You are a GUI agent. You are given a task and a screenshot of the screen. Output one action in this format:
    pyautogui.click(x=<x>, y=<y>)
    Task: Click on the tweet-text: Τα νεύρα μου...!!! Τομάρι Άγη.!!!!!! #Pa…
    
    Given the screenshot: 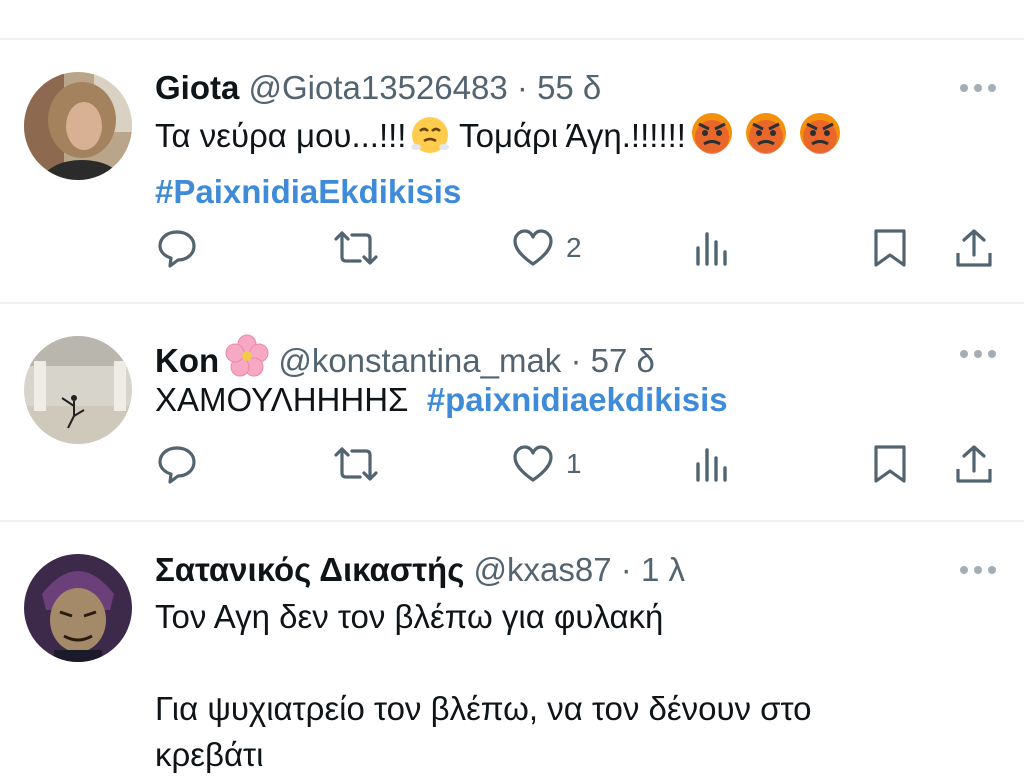 What is the action you would take?
    pyautogui.click(x=575, y=164)
    